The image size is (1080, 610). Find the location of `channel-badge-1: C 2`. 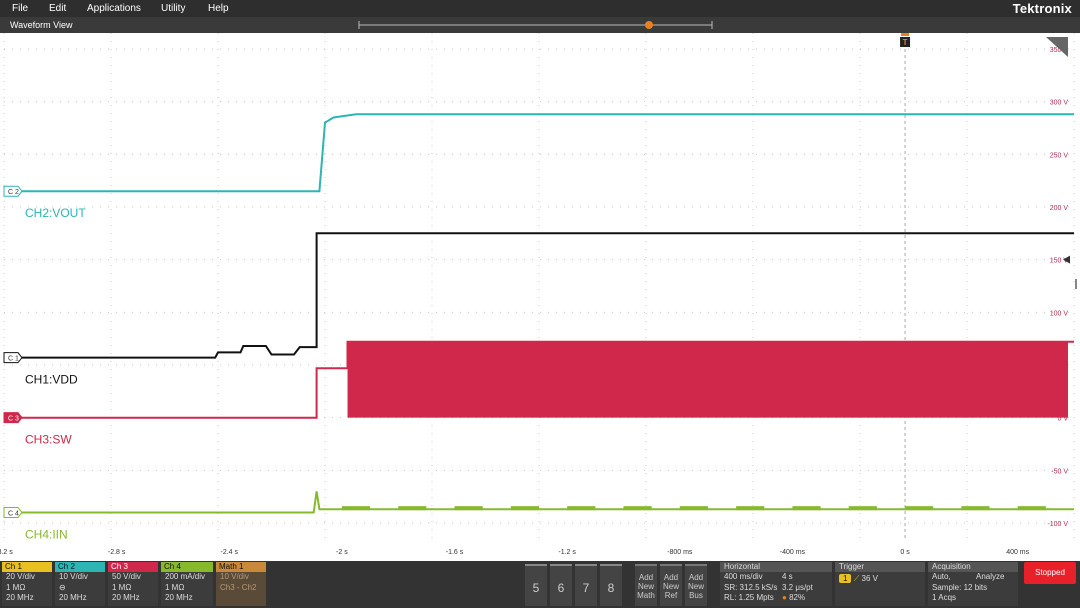

channel-badge-1: C 2 is located at coordinates (13, 191).